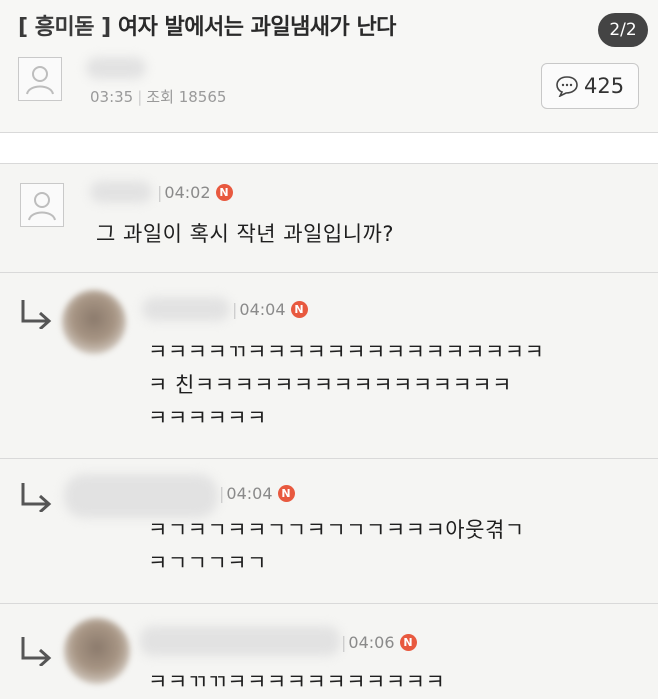 The image size is (658, 699). I want to click on comment-divider, so click(329, 272).